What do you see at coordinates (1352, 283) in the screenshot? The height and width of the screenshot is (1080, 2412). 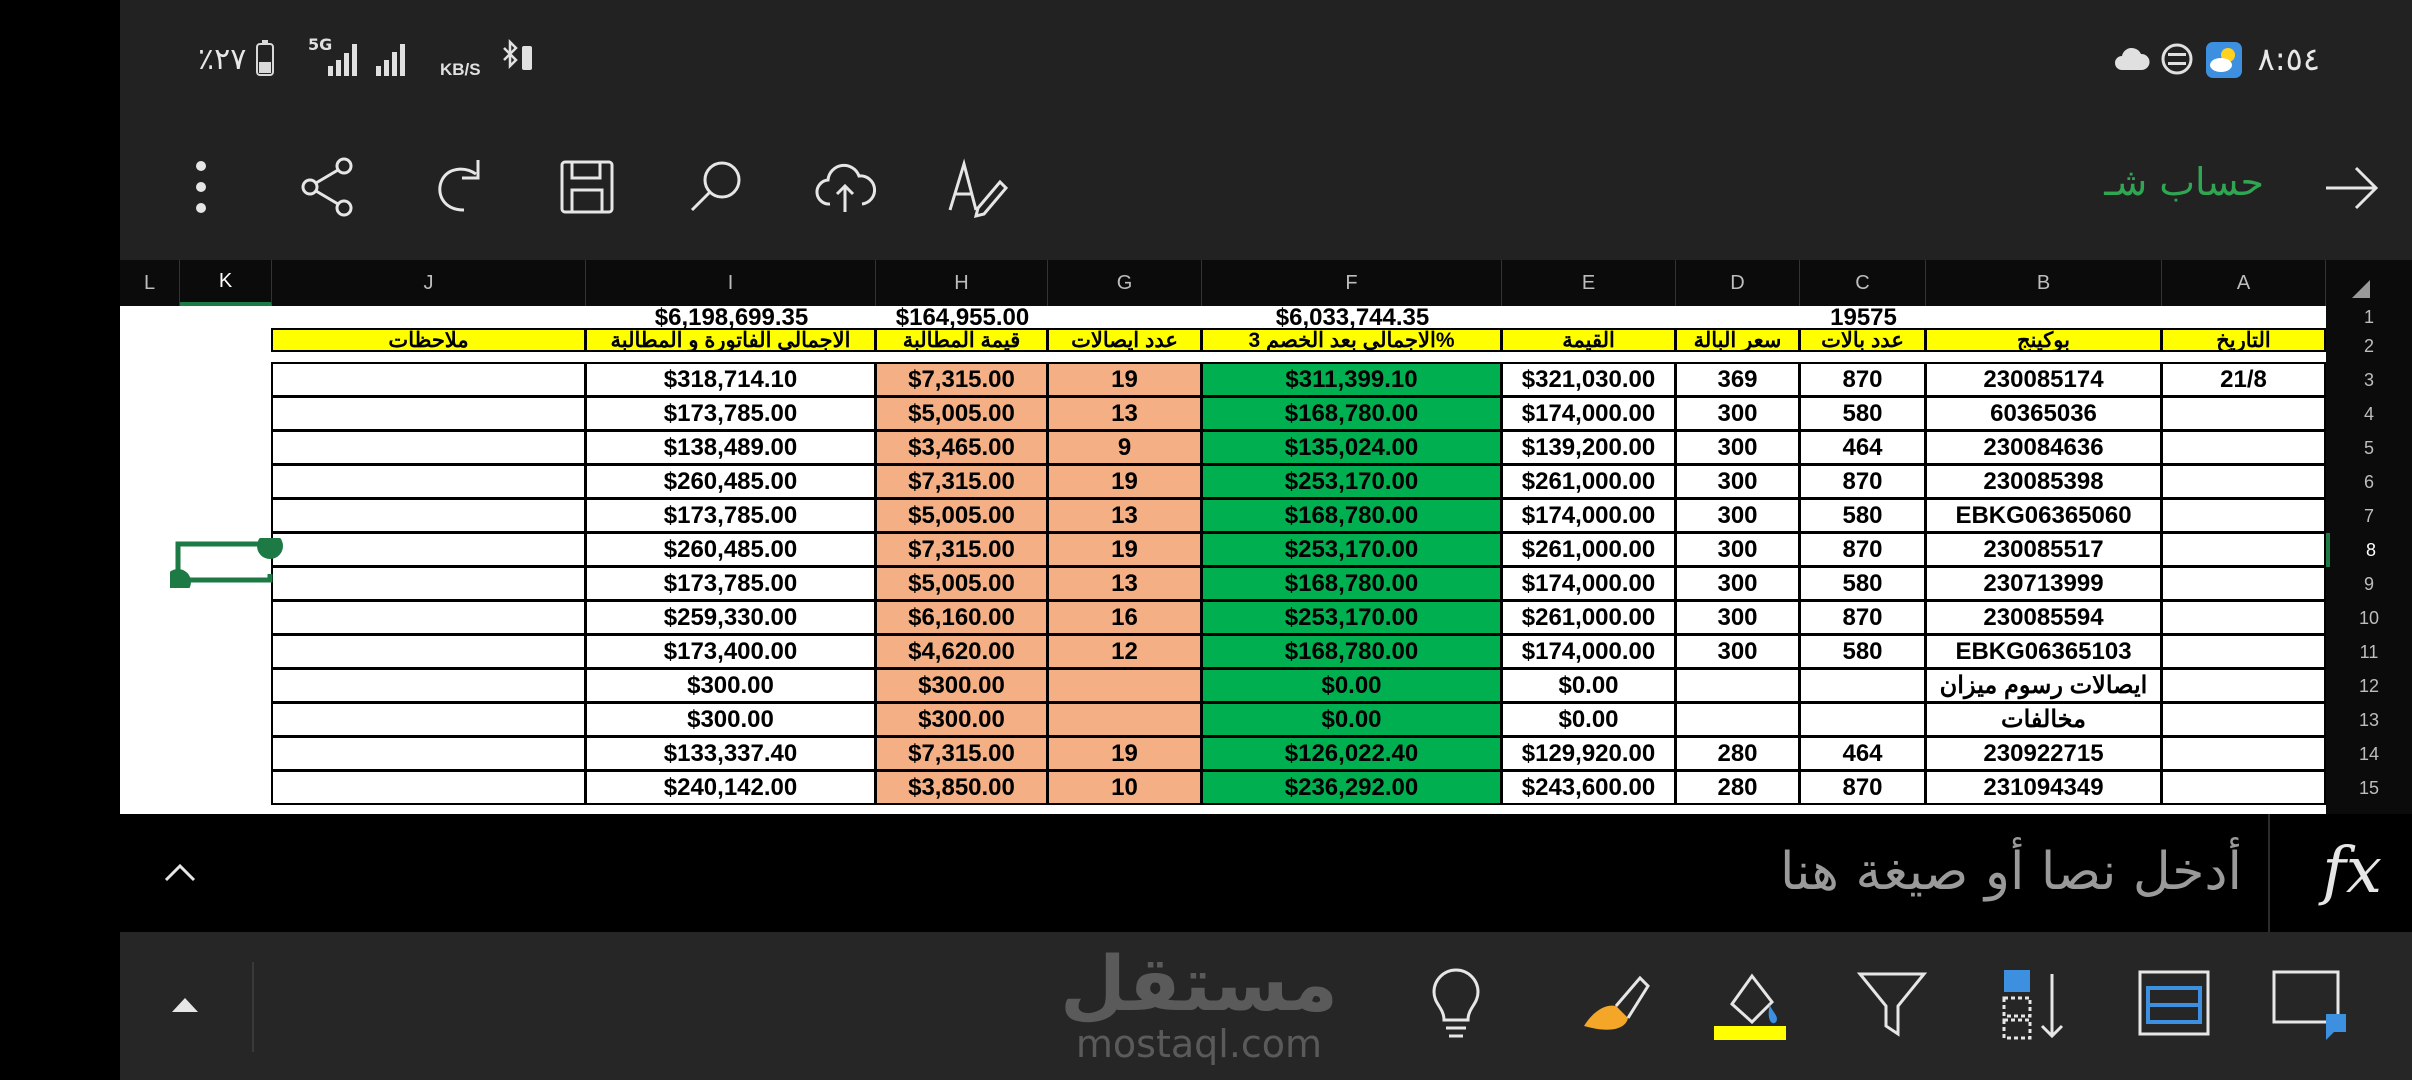 I see `column-header-F: F` at bounding box center [1352, 283].